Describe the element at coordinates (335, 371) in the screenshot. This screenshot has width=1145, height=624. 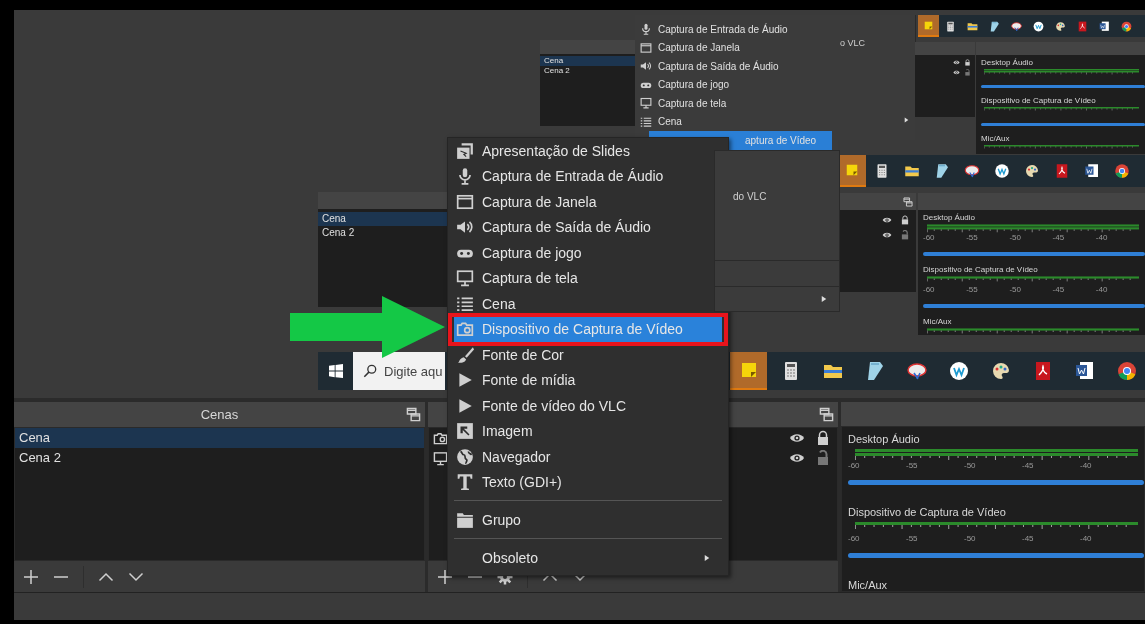
I see `windows-logo-icon` at that location.